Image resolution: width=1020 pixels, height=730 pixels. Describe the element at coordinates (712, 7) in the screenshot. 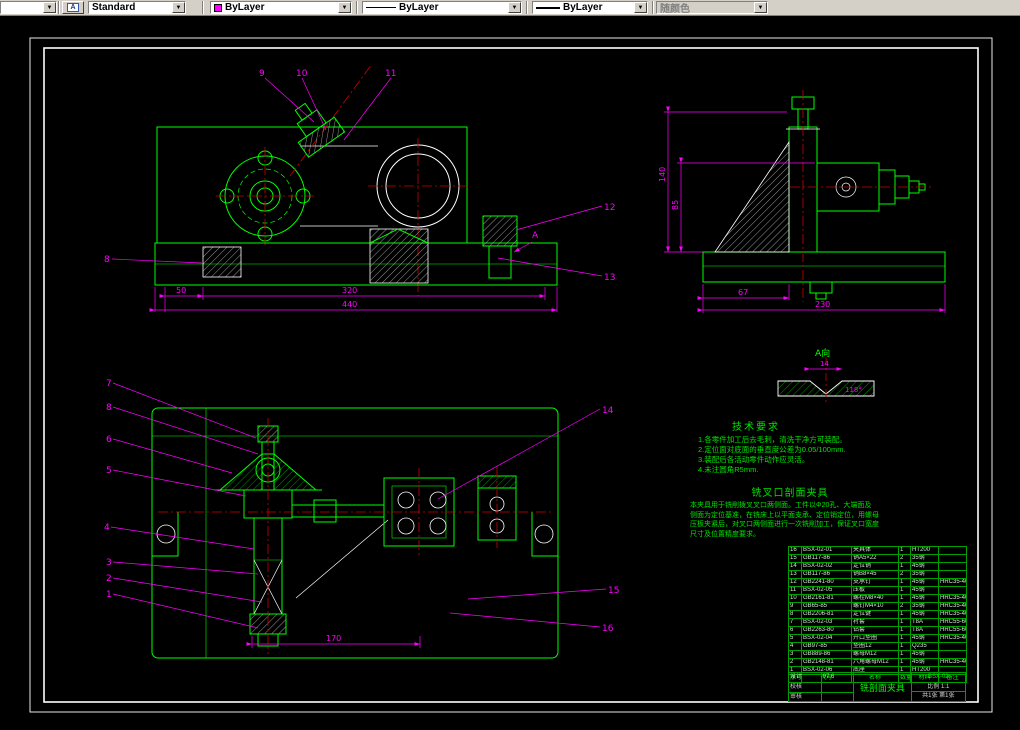

I see `plot-style-combo: 随颜色 ▼` at that location.